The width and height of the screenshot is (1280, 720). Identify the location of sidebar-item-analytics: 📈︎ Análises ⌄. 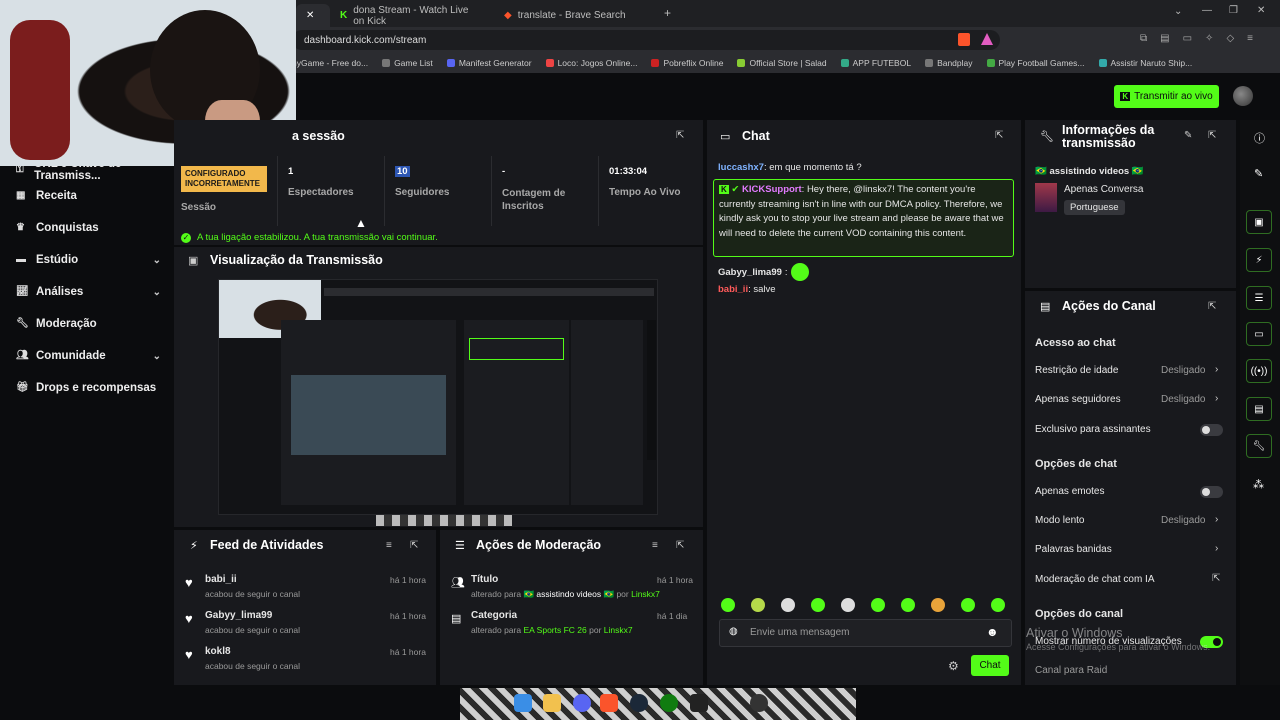
(88, 292).